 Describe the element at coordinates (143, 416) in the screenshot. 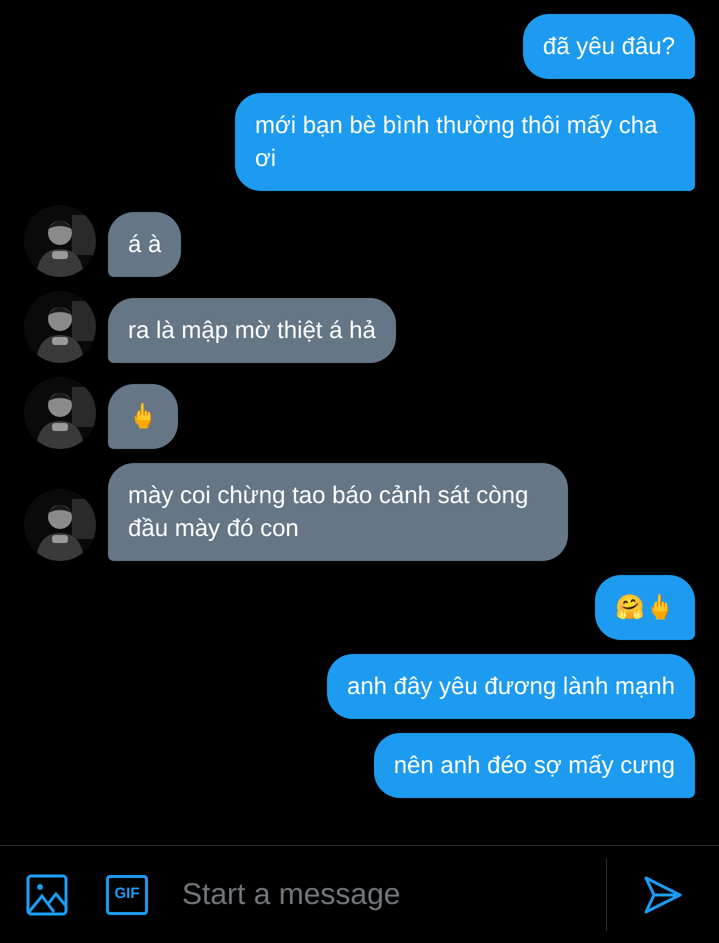

I see `received-message-bubble: 🖕` at that location.